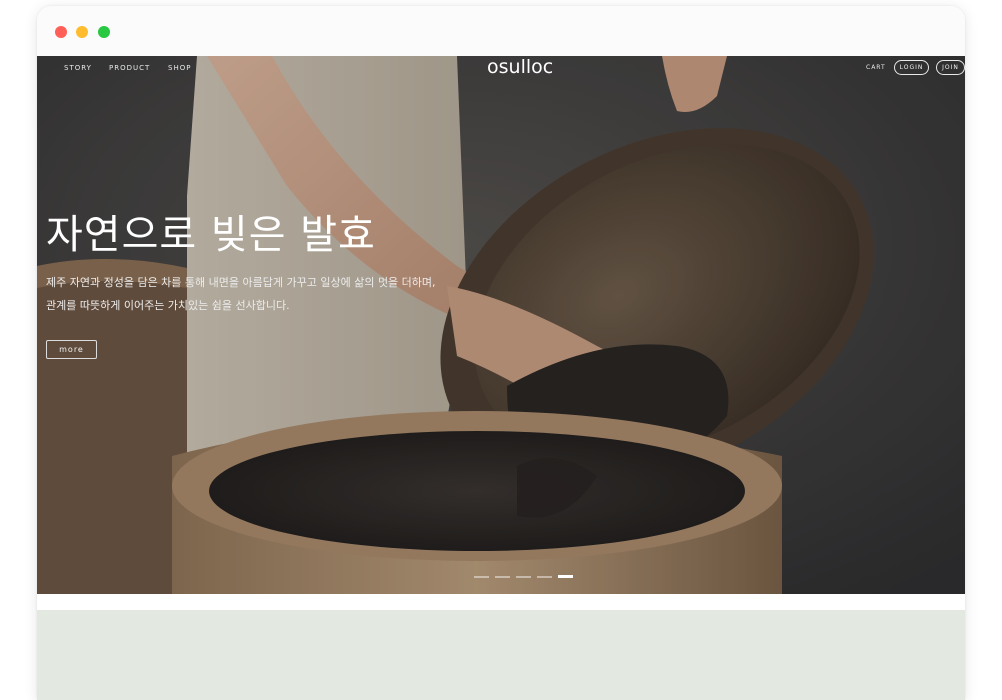  I want to click on hero-headline: 자연으로 빚은 발효, so click(211, 235).